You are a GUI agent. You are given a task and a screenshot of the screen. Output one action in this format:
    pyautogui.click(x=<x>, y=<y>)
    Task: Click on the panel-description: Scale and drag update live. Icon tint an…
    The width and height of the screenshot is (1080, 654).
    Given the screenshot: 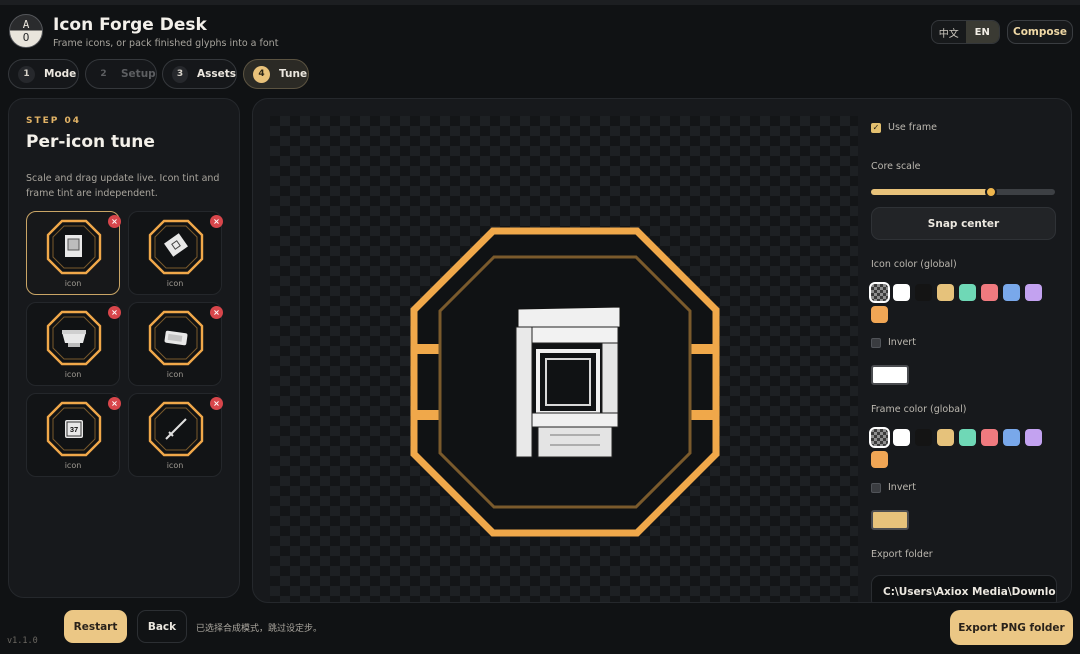 What is the action you would take?
    pyautogui.click(x=123, y=186)
    